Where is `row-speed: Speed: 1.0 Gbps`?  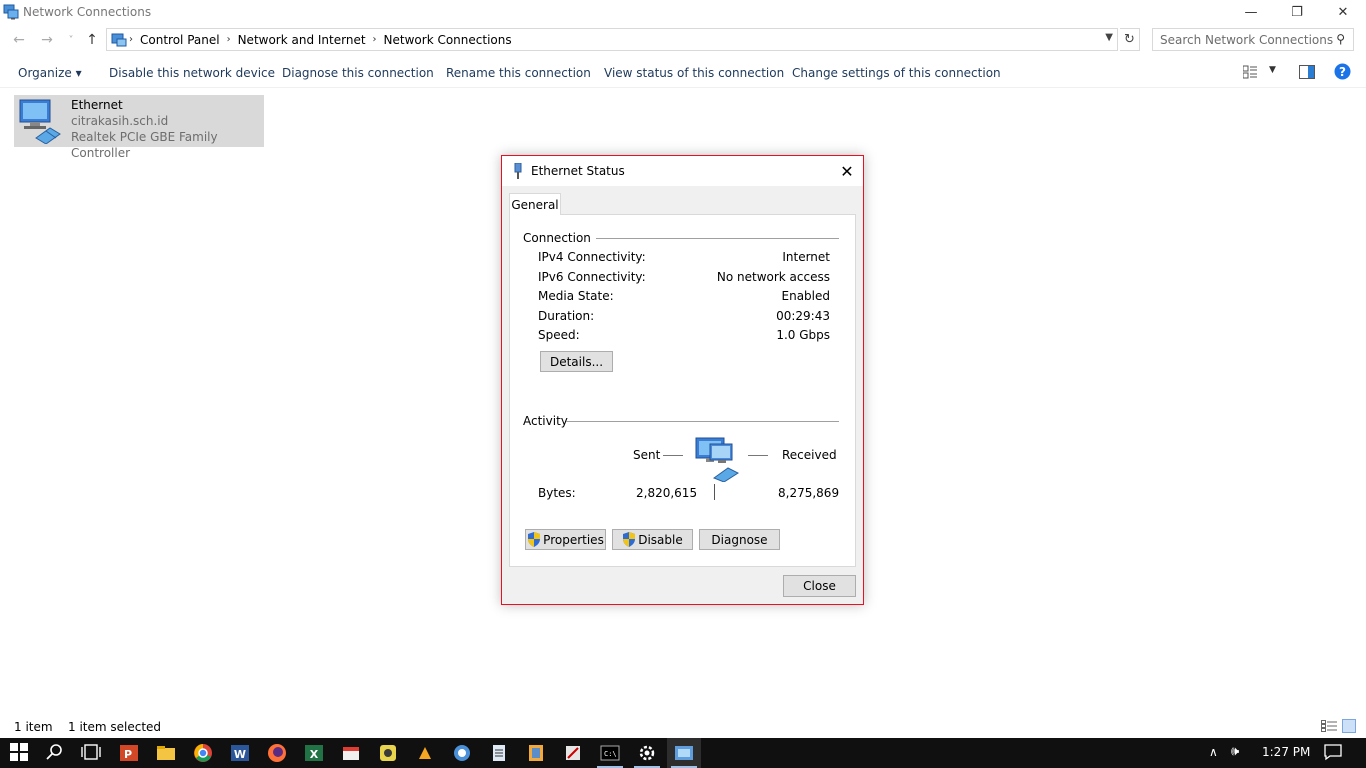 row-speed: Speed: 1.0 Gbps is located at coordinates (684, 335).